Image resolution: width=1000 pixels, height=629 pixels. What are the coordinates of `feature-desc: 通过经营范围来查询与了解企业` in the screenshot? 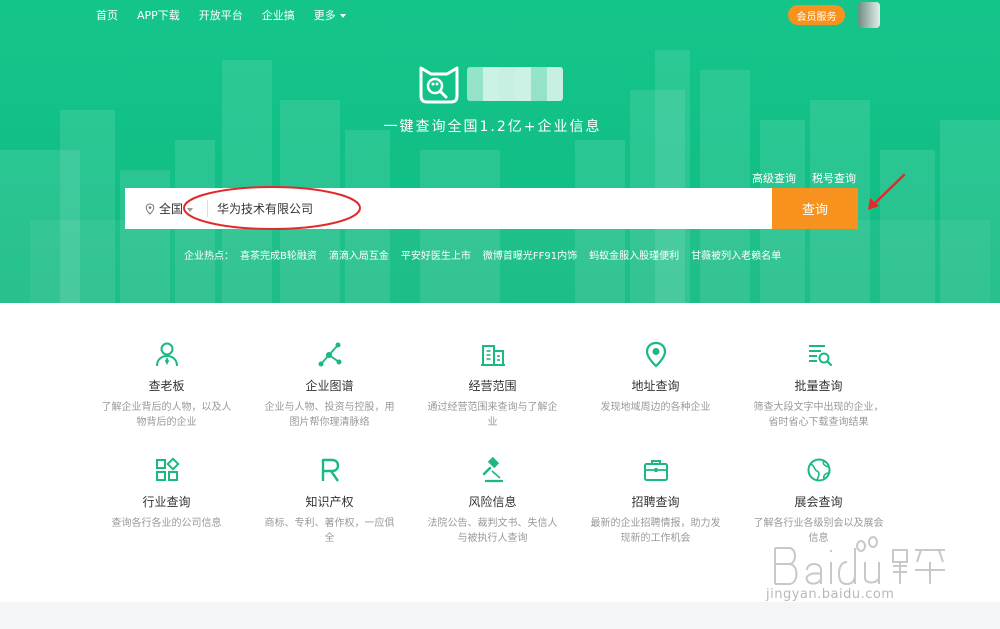 It's located at (492, 415).